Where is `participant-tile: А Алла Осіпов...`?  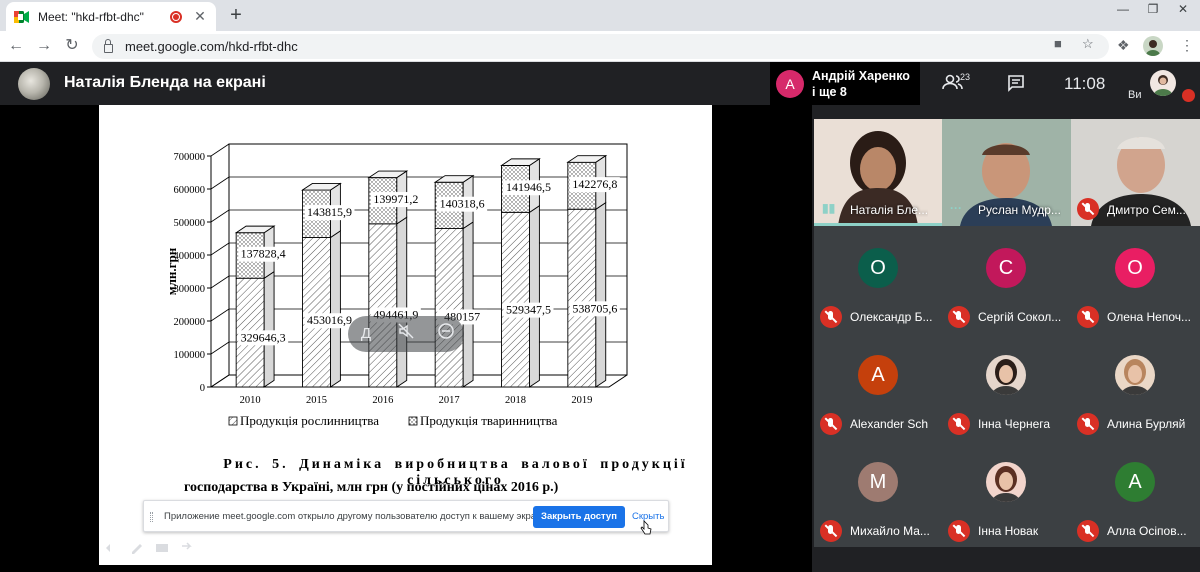
participant-tile: А Алла Осіпов... is located at coordinates (1135, 493).